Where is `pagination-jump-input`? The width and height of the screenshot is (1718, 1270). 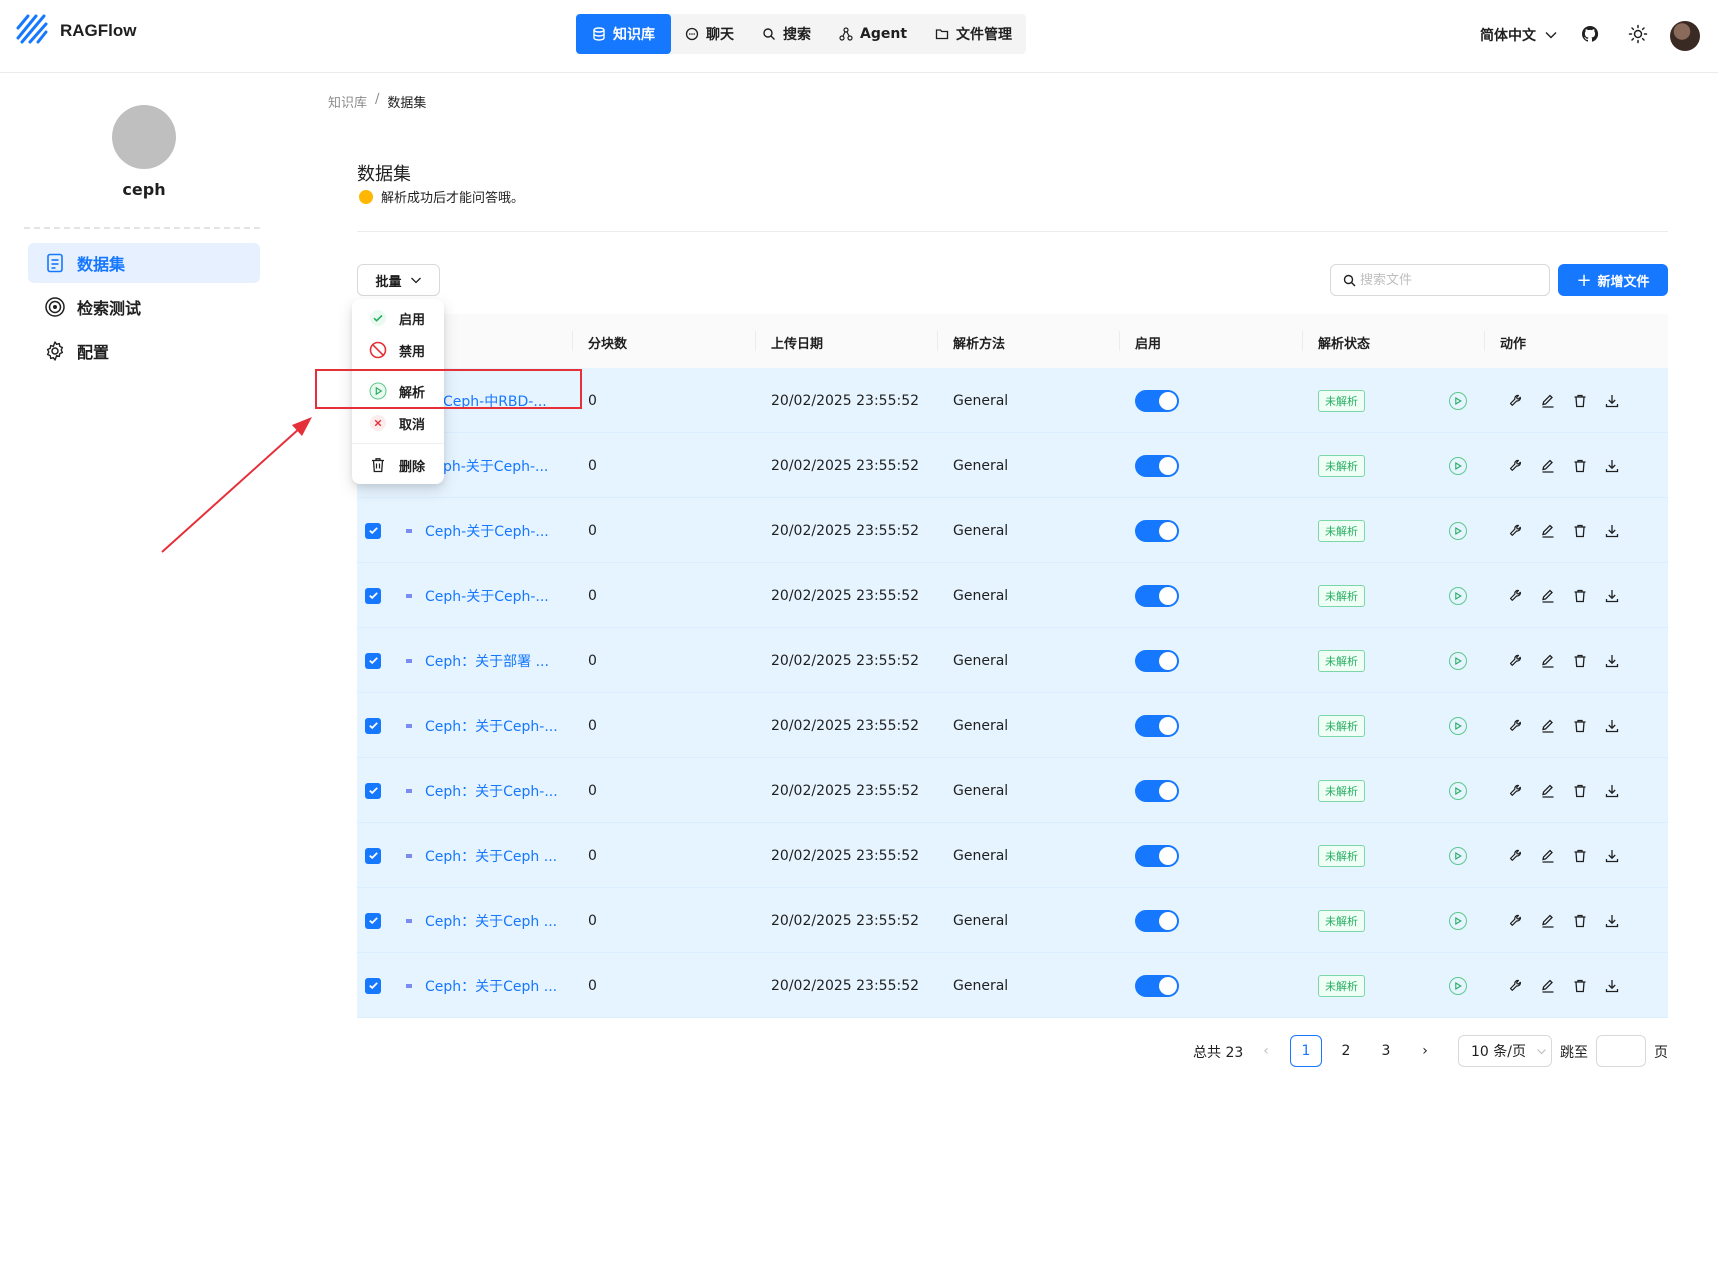 pagination-jump-input is located at coordinates (1621, 1051).